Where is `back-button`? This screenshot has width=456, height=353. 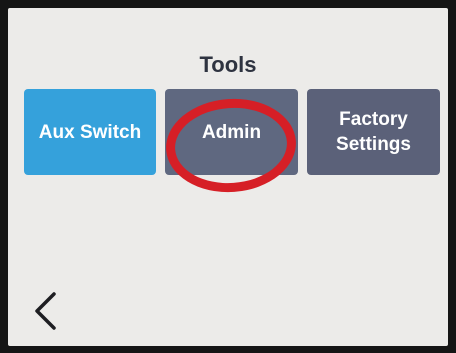
back-button is located at coordinates (46, 311).